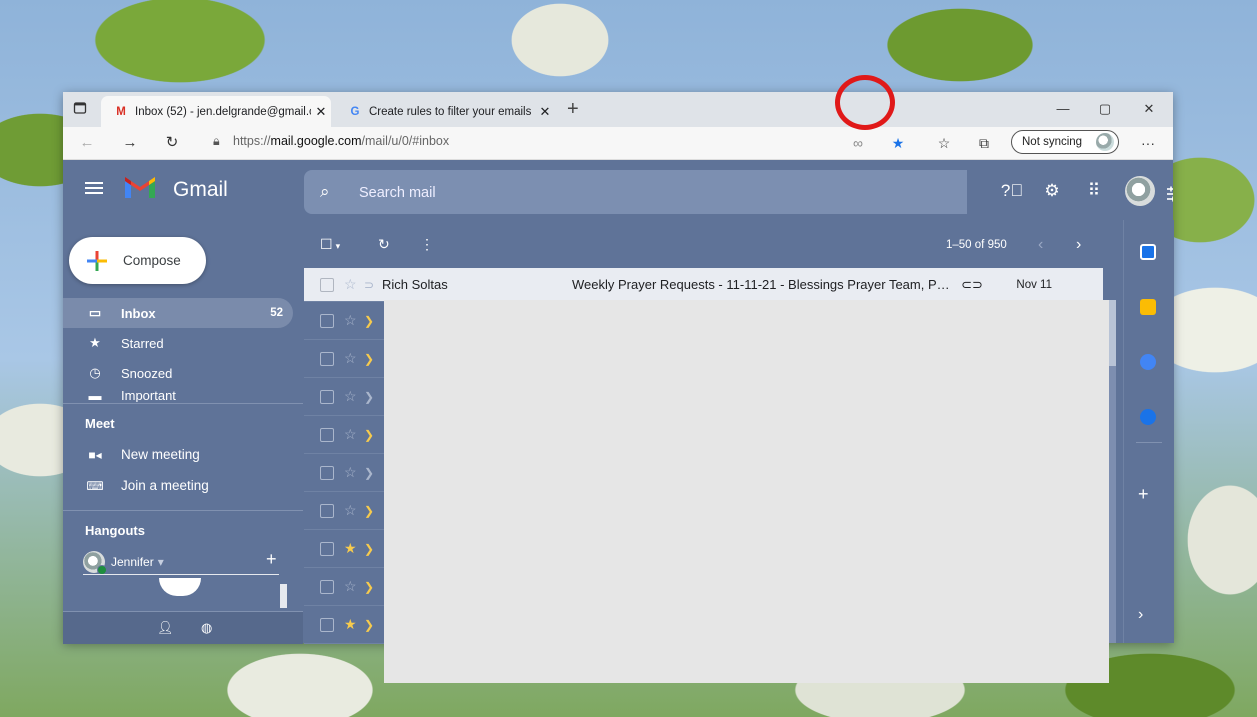 This screenshot has width=1257, height=717. I want to click on chat-bubble-icon, so click(180, 587).